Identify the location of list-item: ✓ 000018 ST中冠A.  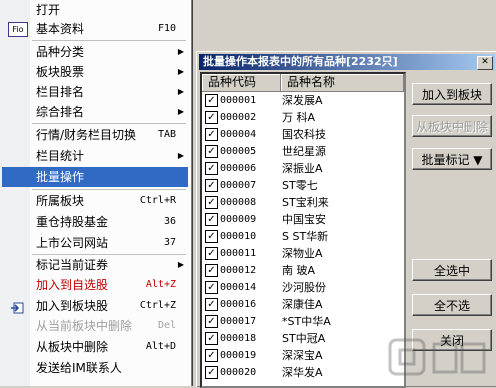
(303, 338).